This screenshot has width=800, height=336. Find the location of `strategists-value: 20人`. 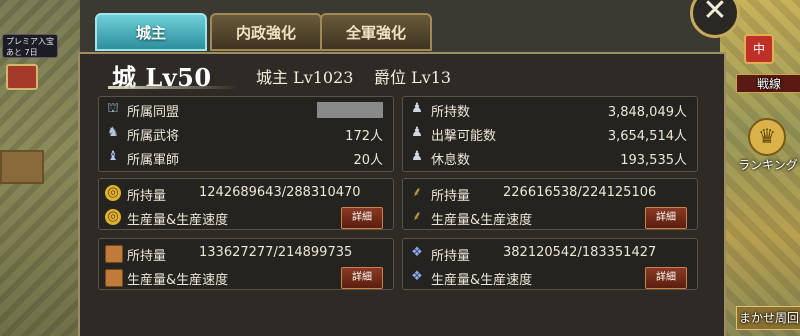

strategists-value: 20人 is located at coordinates (368, 160).